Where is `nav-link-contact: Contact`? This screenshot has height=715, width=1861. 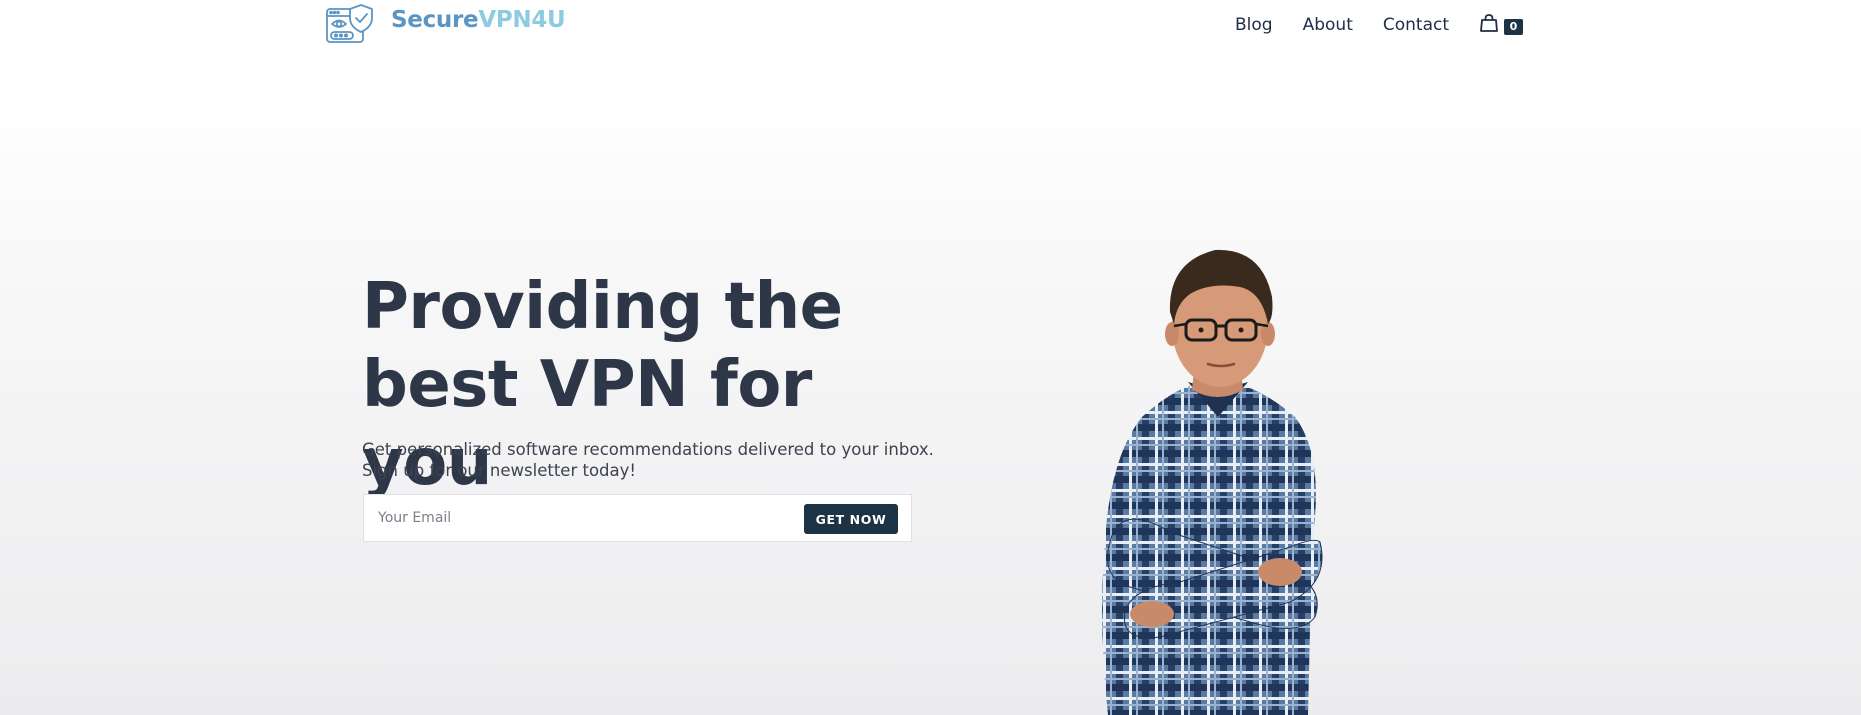
nav-link-contact: Contact is located at coordinates (1416, 25).